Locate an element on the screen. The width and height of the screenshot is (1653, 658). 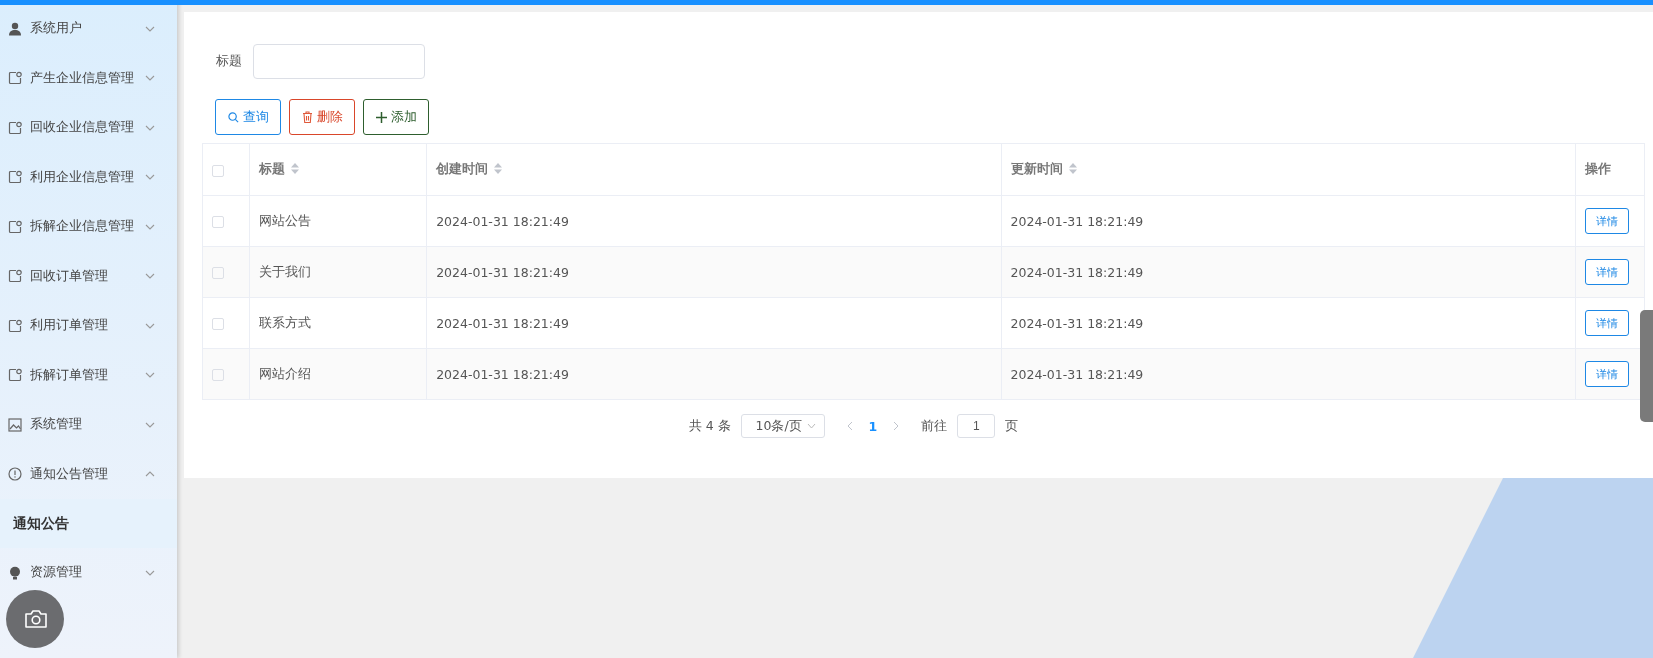
total-count: 共 4 条 is located at coordinates (709, 426).